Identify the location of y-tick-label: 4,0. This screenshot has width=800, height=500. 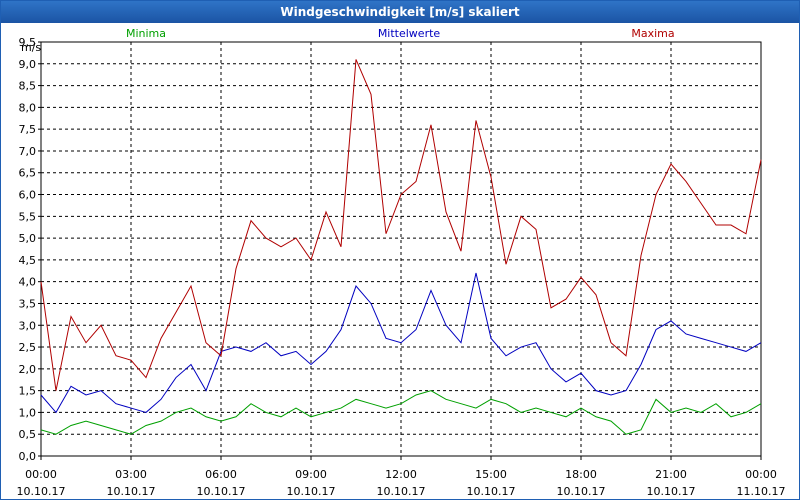
(28, 282).